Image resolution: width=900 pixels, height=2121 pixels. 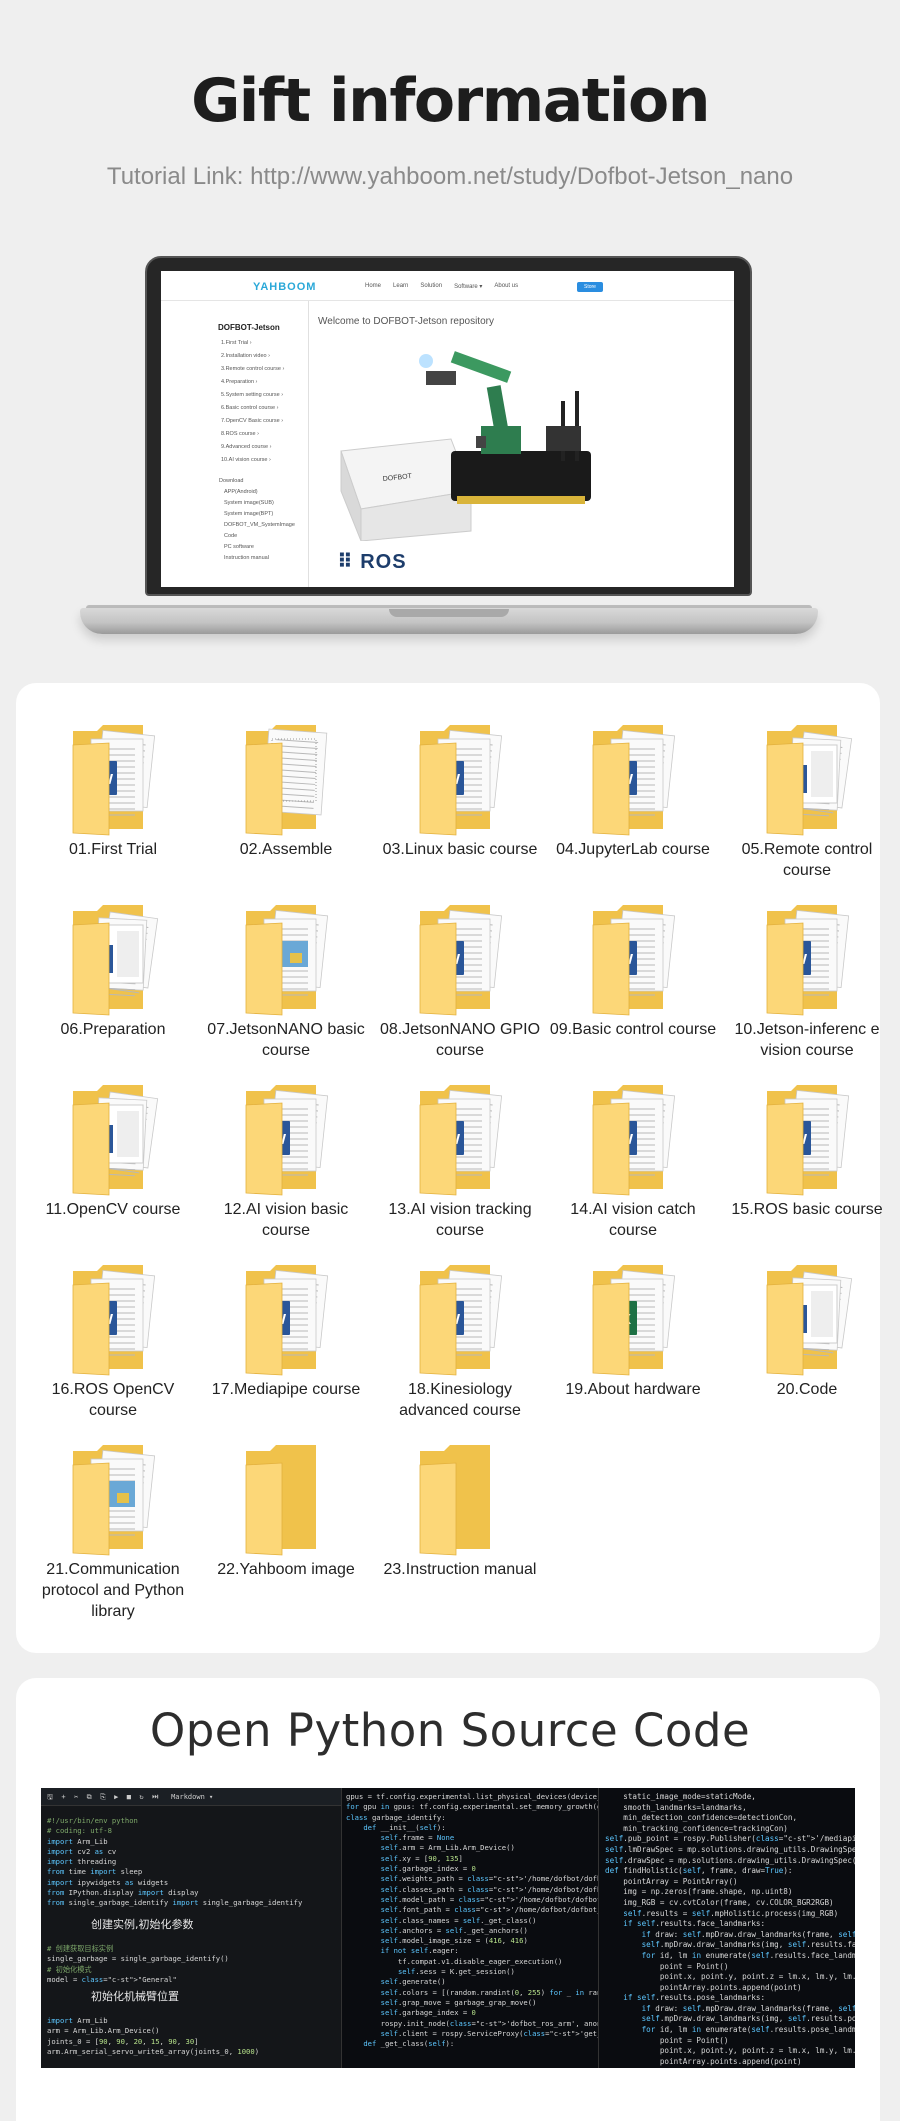 What do you see at coordinates (419, 1951) in the screenshot?
I see `code-line: if not self.eager:` at bounding box center [419, 1951].